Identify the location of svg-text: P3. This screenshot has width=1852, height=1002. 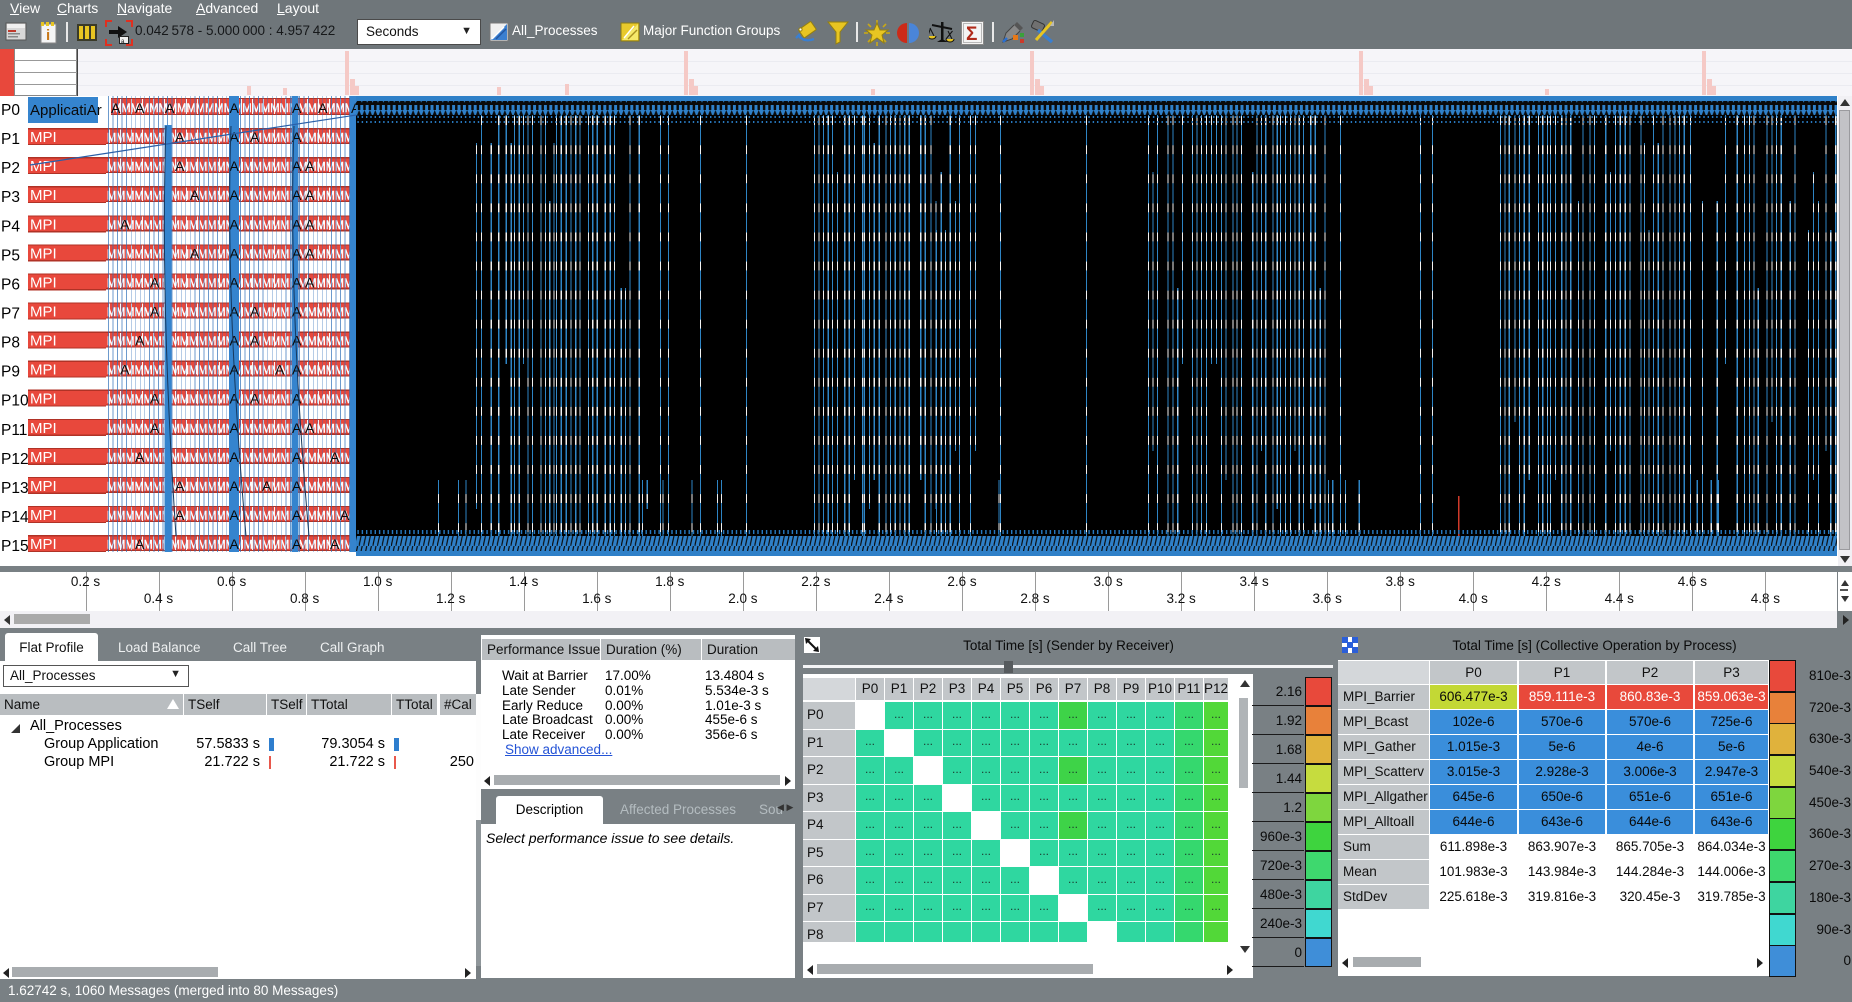
(10, 197).